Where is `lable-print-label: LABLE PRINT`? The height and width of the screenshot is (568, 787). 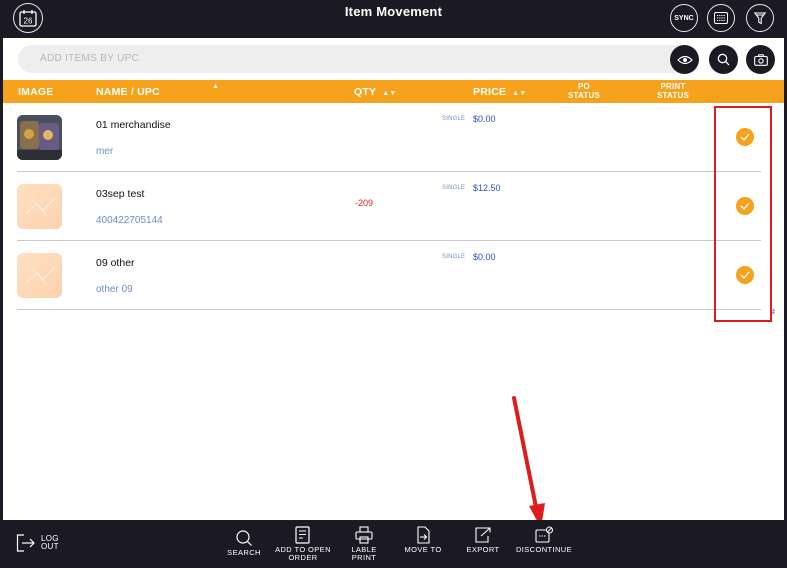
lable-print-label: LABLE PRINT is located at coordinates (364, 553).